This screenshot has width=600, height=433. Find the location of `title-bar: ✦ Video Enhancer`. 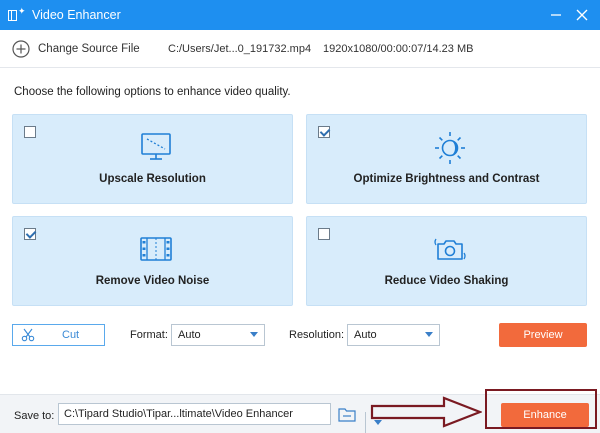

title-bar: ✦ Video Enhancer is located at coordinates (300, 15).